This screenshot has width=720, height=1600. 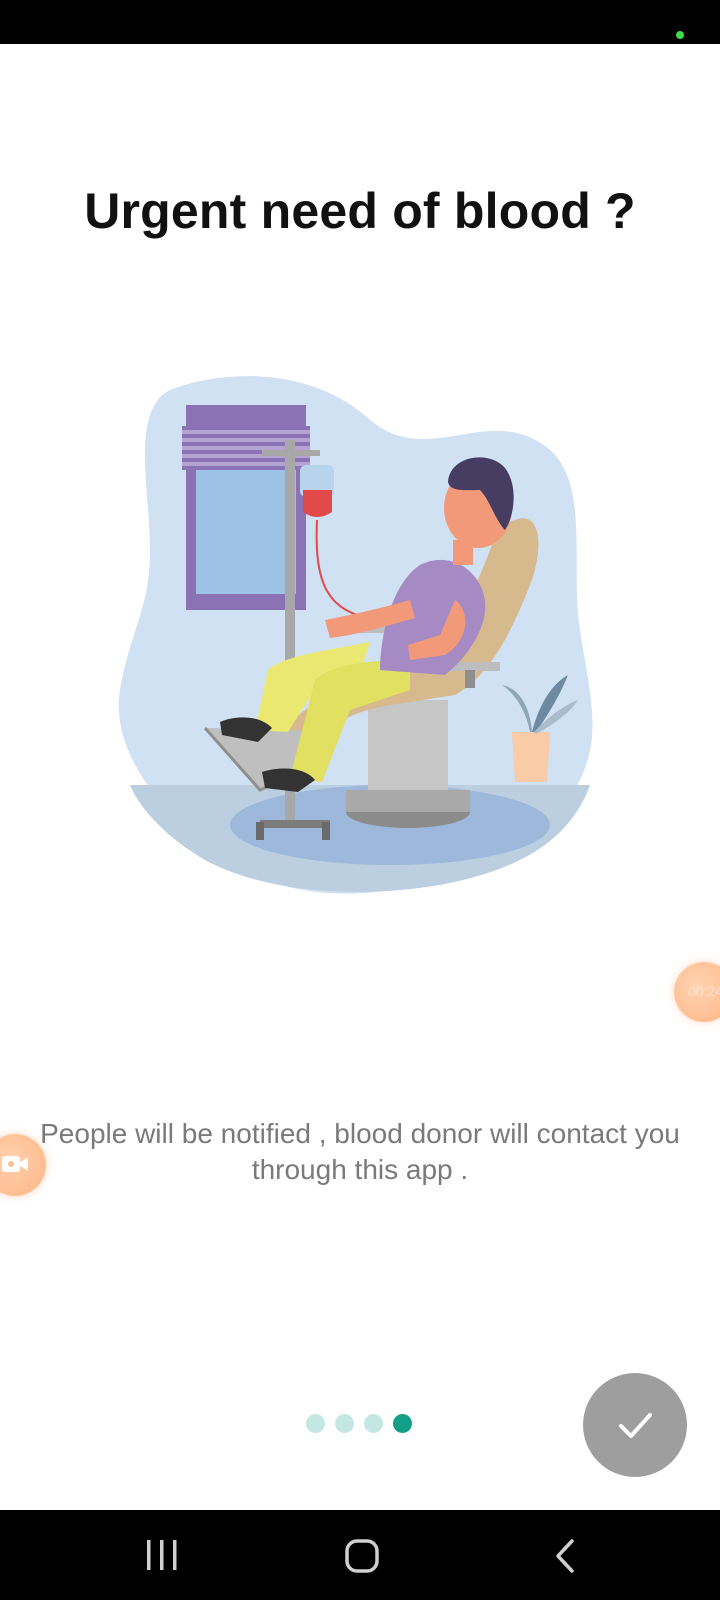 I want to click on back-button, so click(x=570, y=1555).